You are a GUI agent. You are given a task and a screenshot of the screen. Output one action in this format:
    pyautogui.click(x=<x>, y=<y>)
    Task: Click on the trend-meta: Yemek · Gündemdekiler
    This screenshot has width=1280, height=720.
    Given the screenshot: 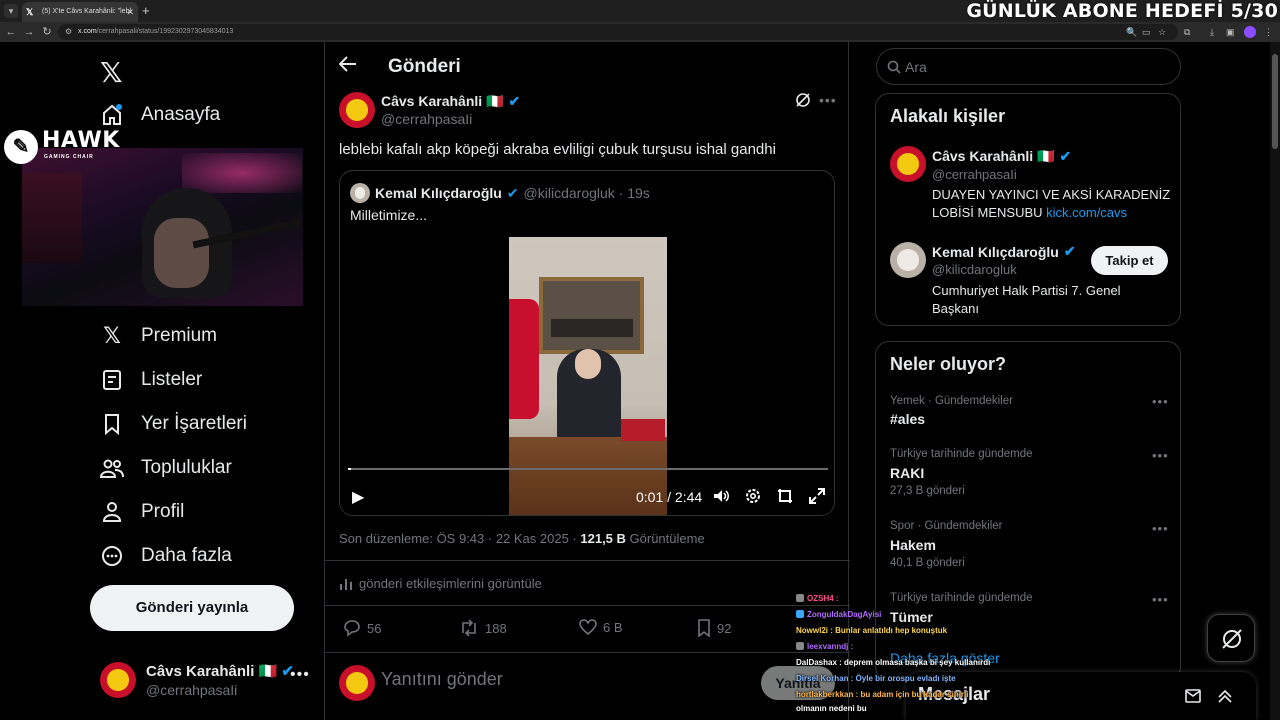 What is the action you would take?
    pyautogui.click(x=951, y=401)
    